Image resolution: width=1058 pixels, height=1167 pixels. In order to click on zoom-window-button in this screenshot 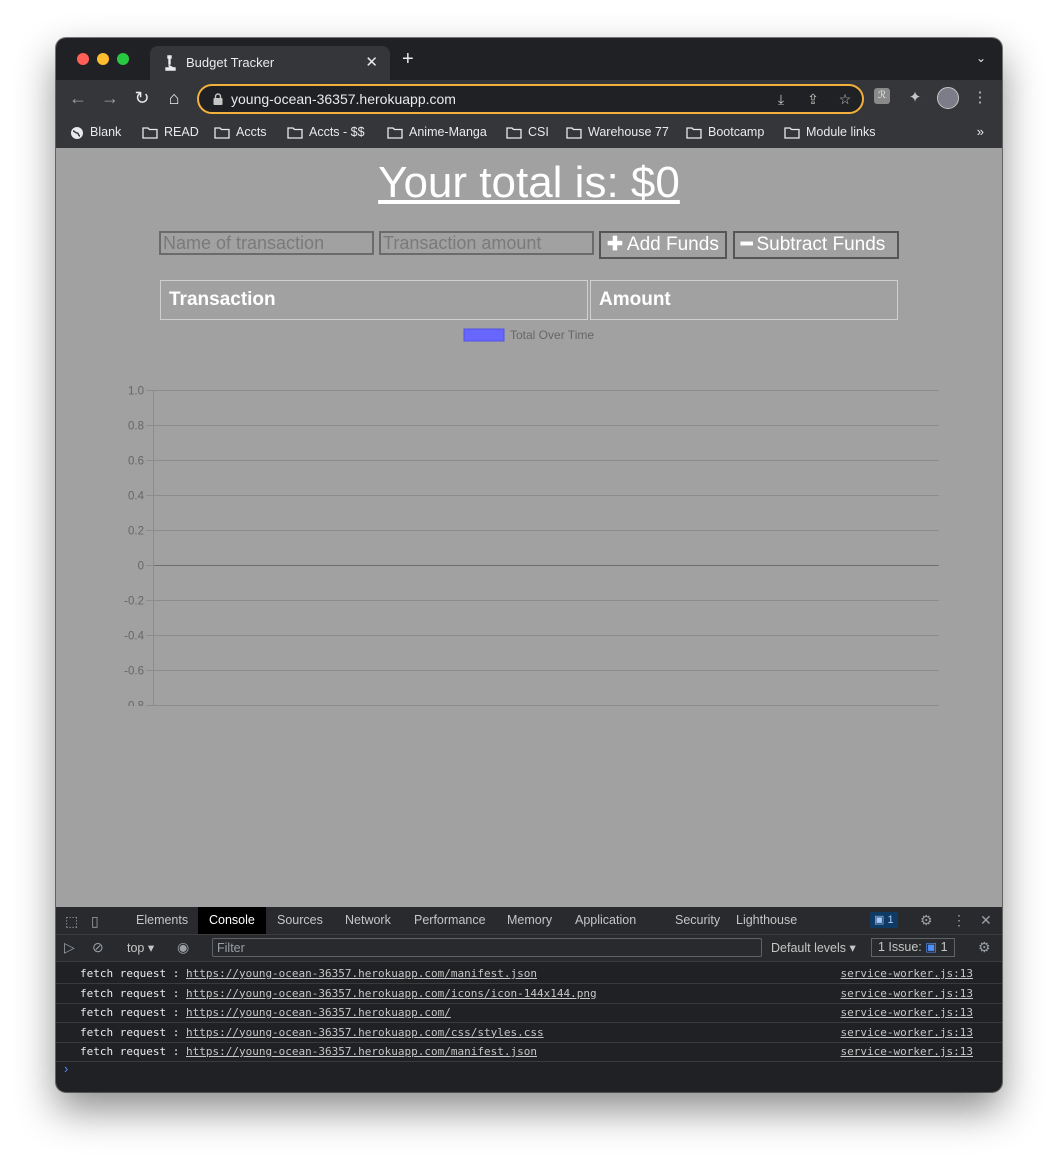, I will do `click(123, 59)`.